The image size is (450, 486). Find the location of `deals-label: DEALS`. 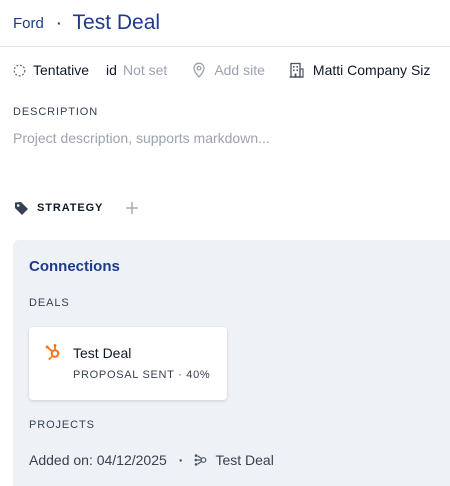

deals-label: DEALS is located at coordinates (49, 303).